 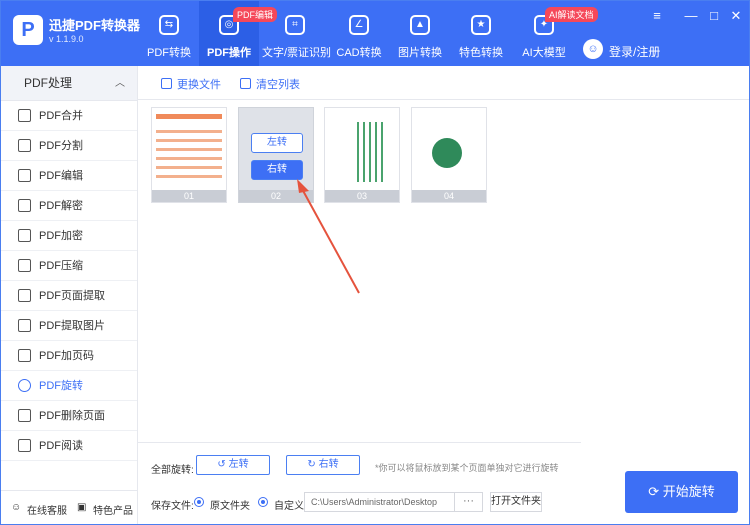 What do you see at coordinates (82, 507) in the screenshot?
I see `products-icon: ▣` at bounding box center [82, 507].